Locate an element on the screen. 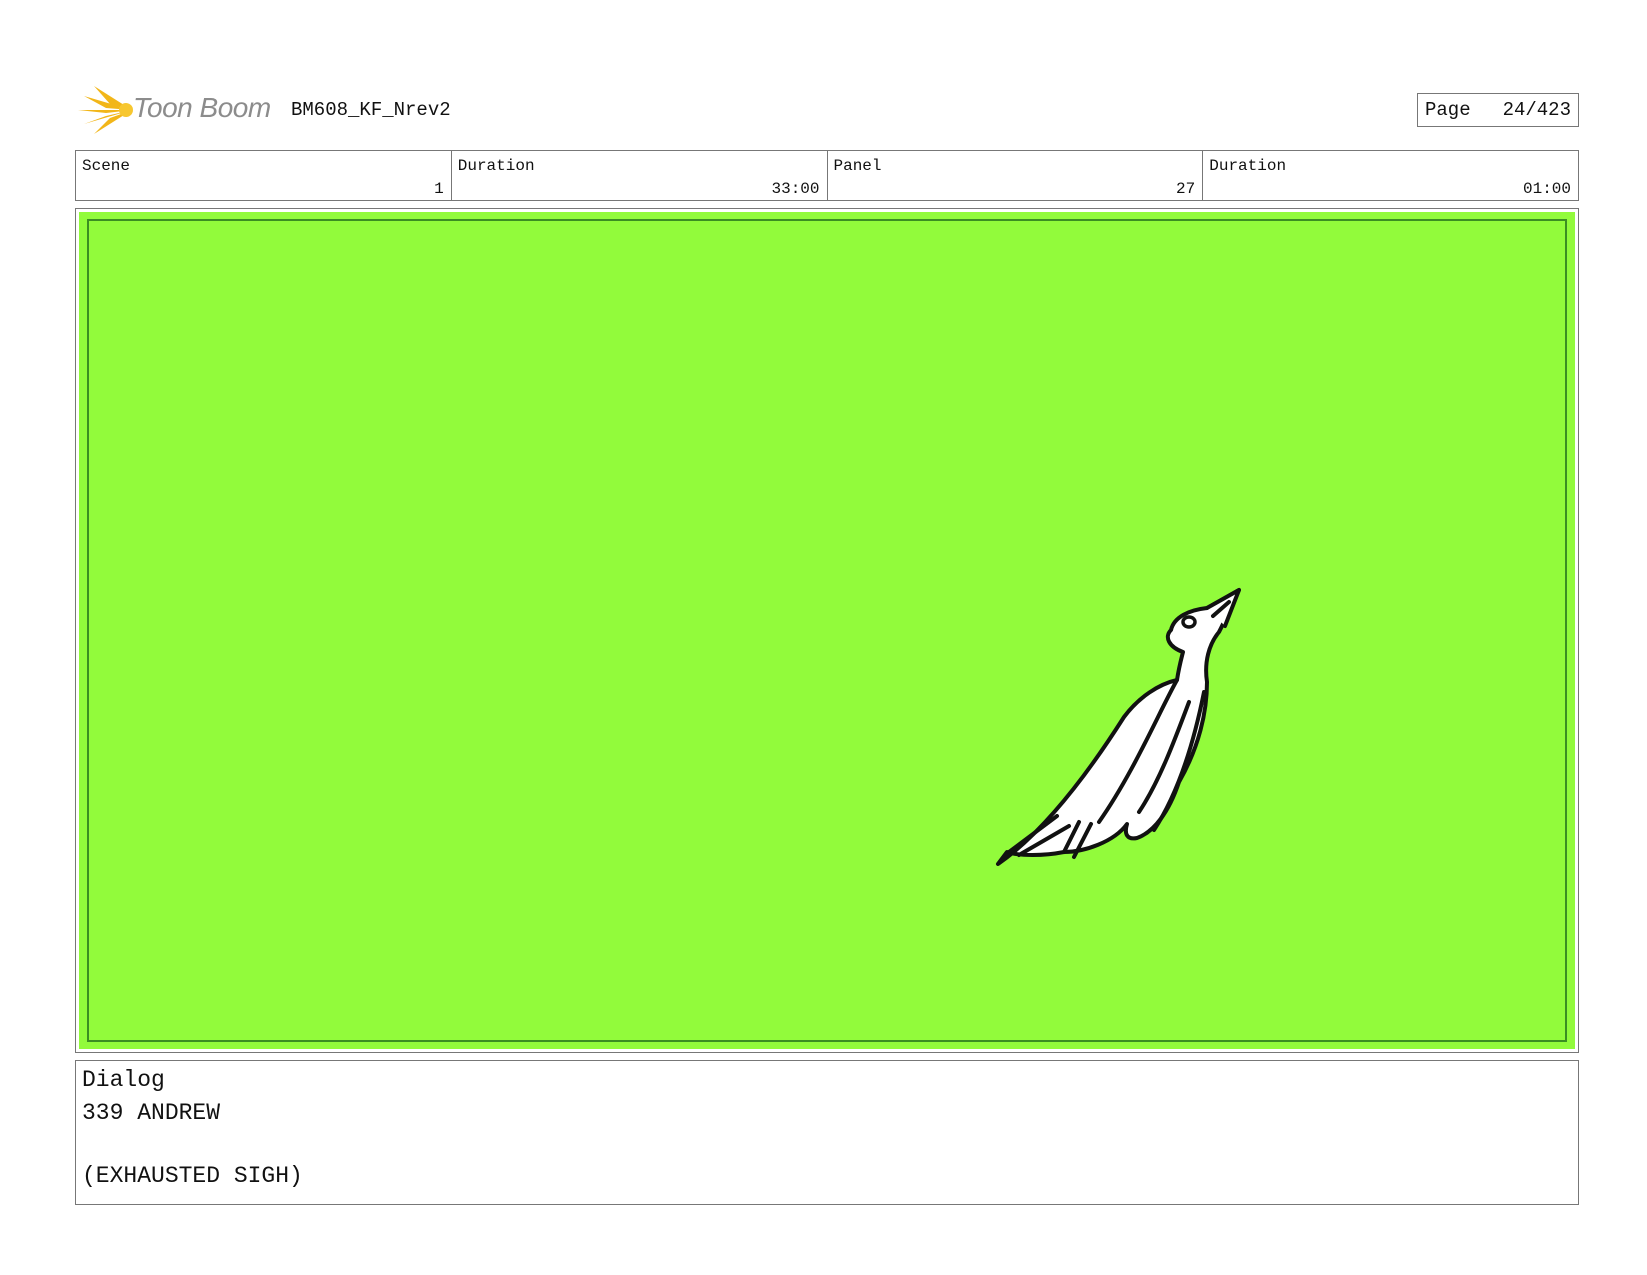 The image size is (1647, 1275). document-title: BM608_KF_Nrev2 is located at coordinates (371, 110).